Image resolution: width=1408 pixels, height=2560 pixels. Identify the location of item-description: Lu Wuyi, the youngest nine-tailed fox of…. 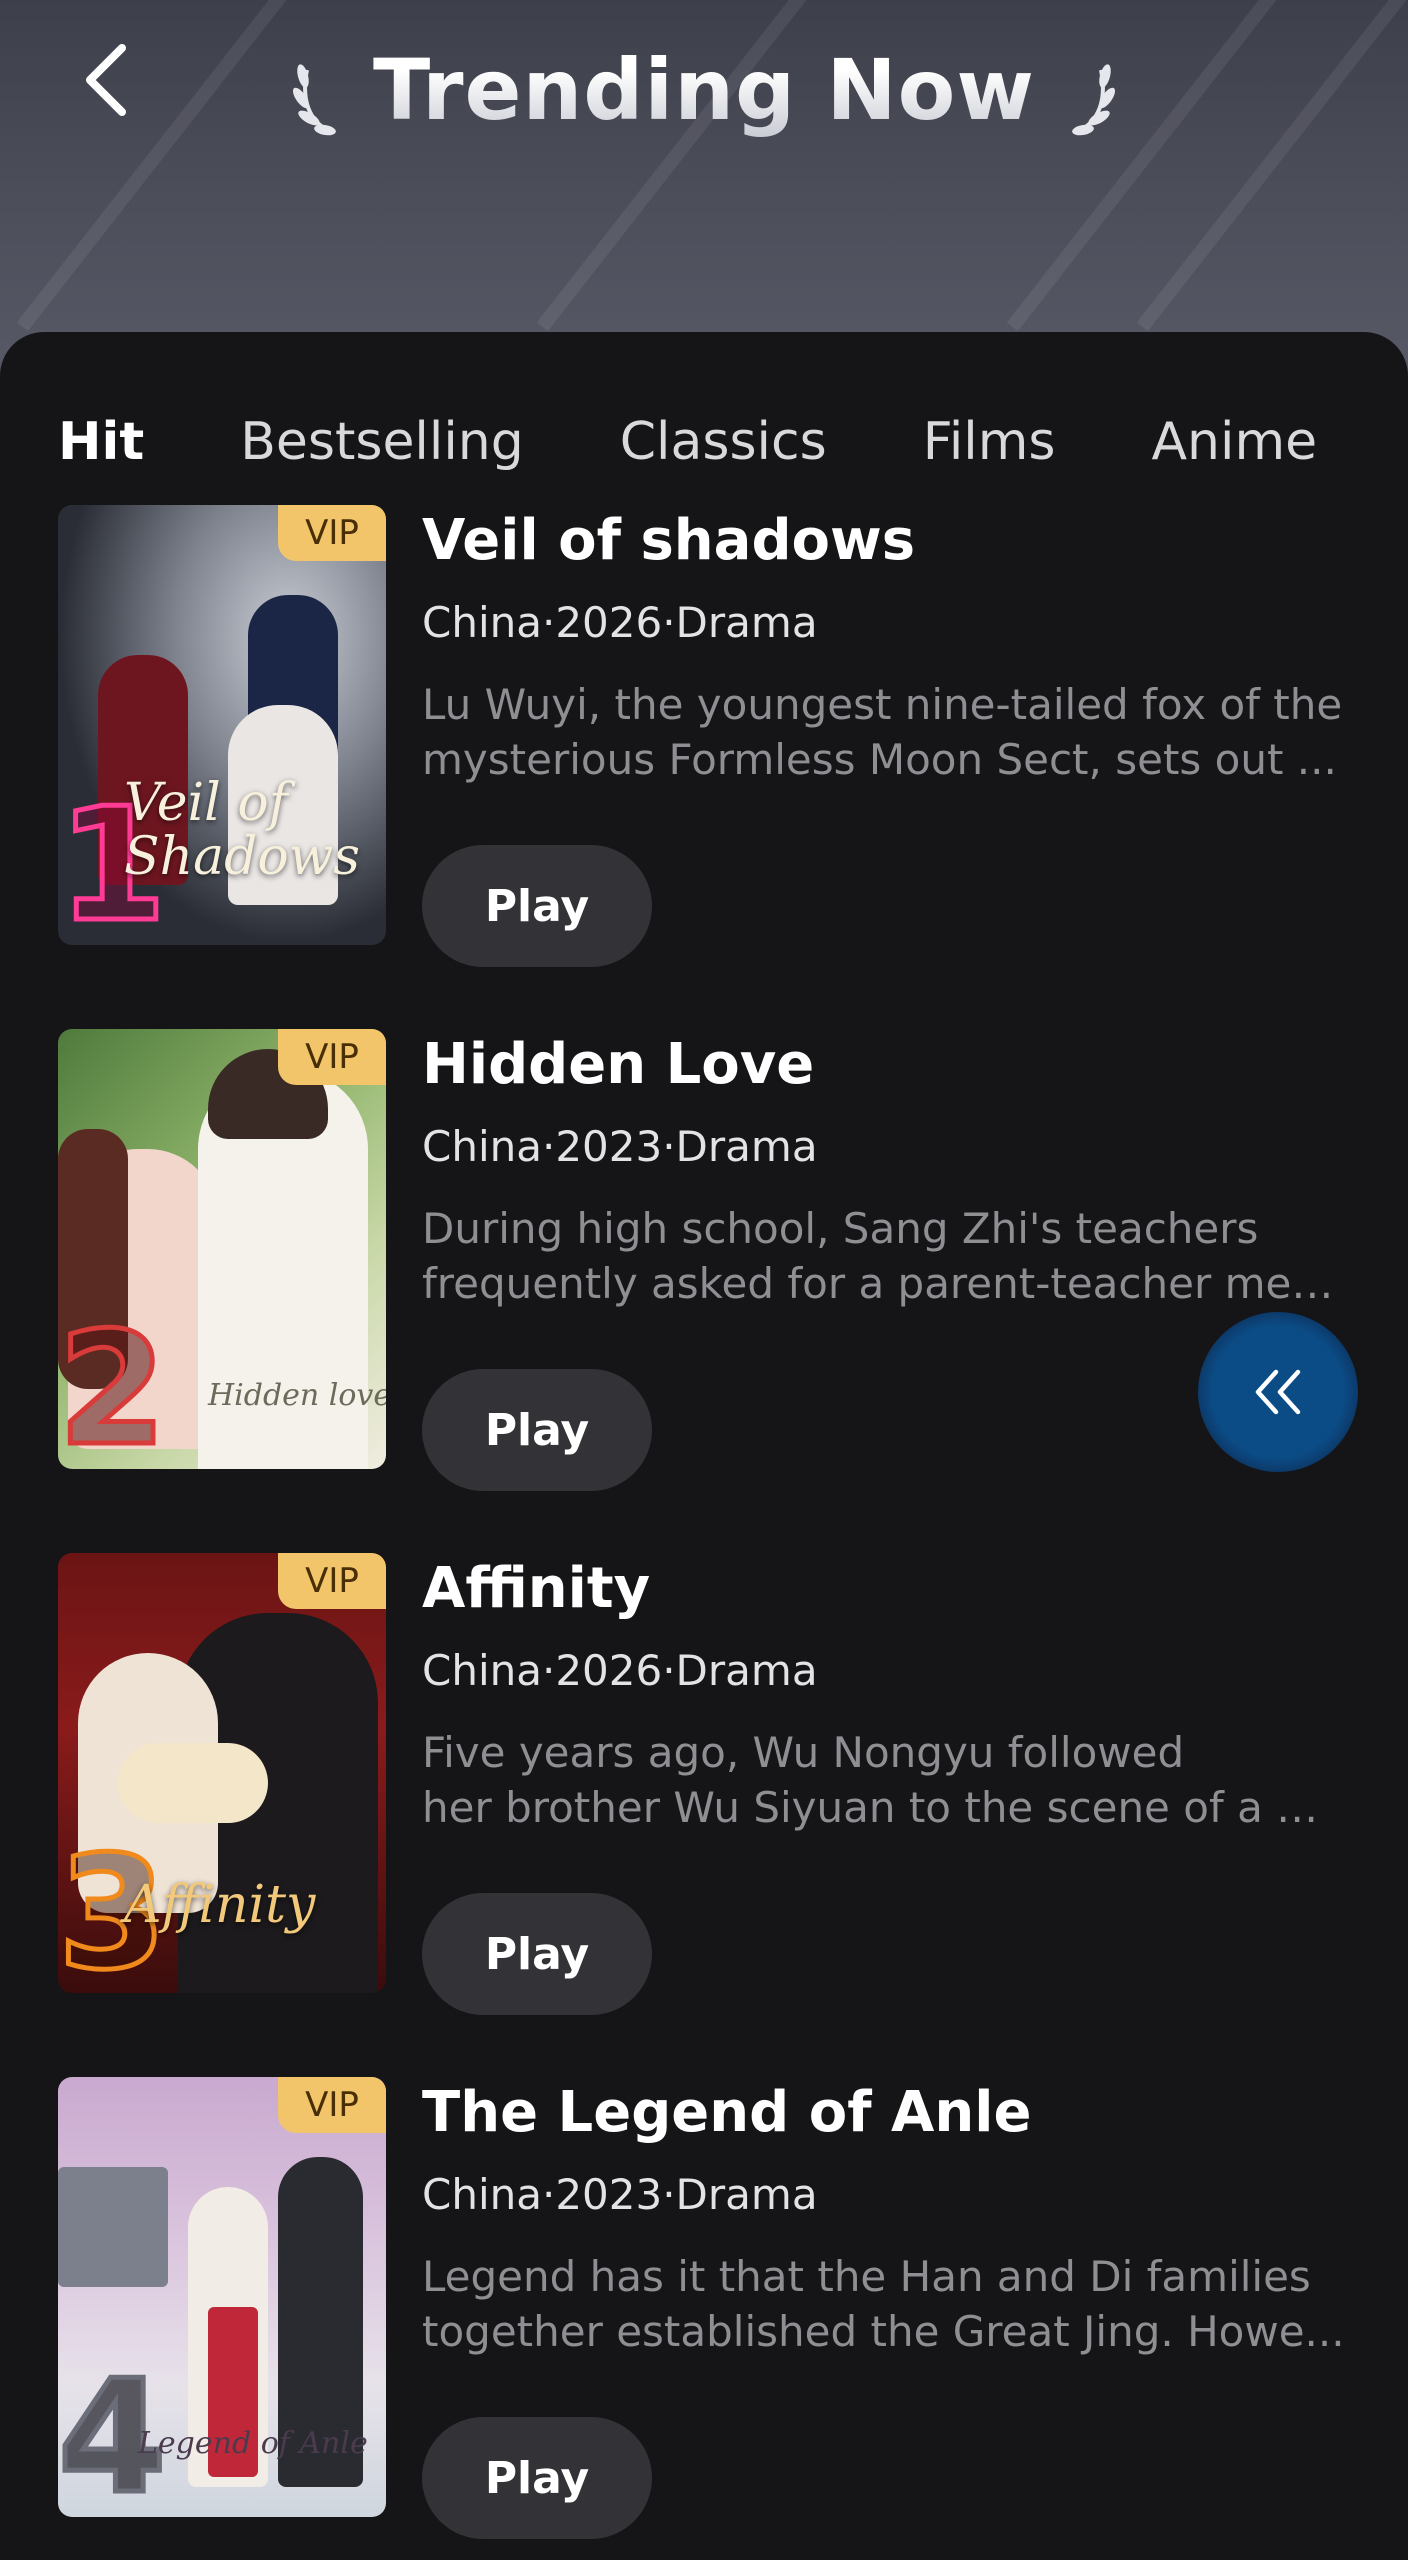
(885, 732).